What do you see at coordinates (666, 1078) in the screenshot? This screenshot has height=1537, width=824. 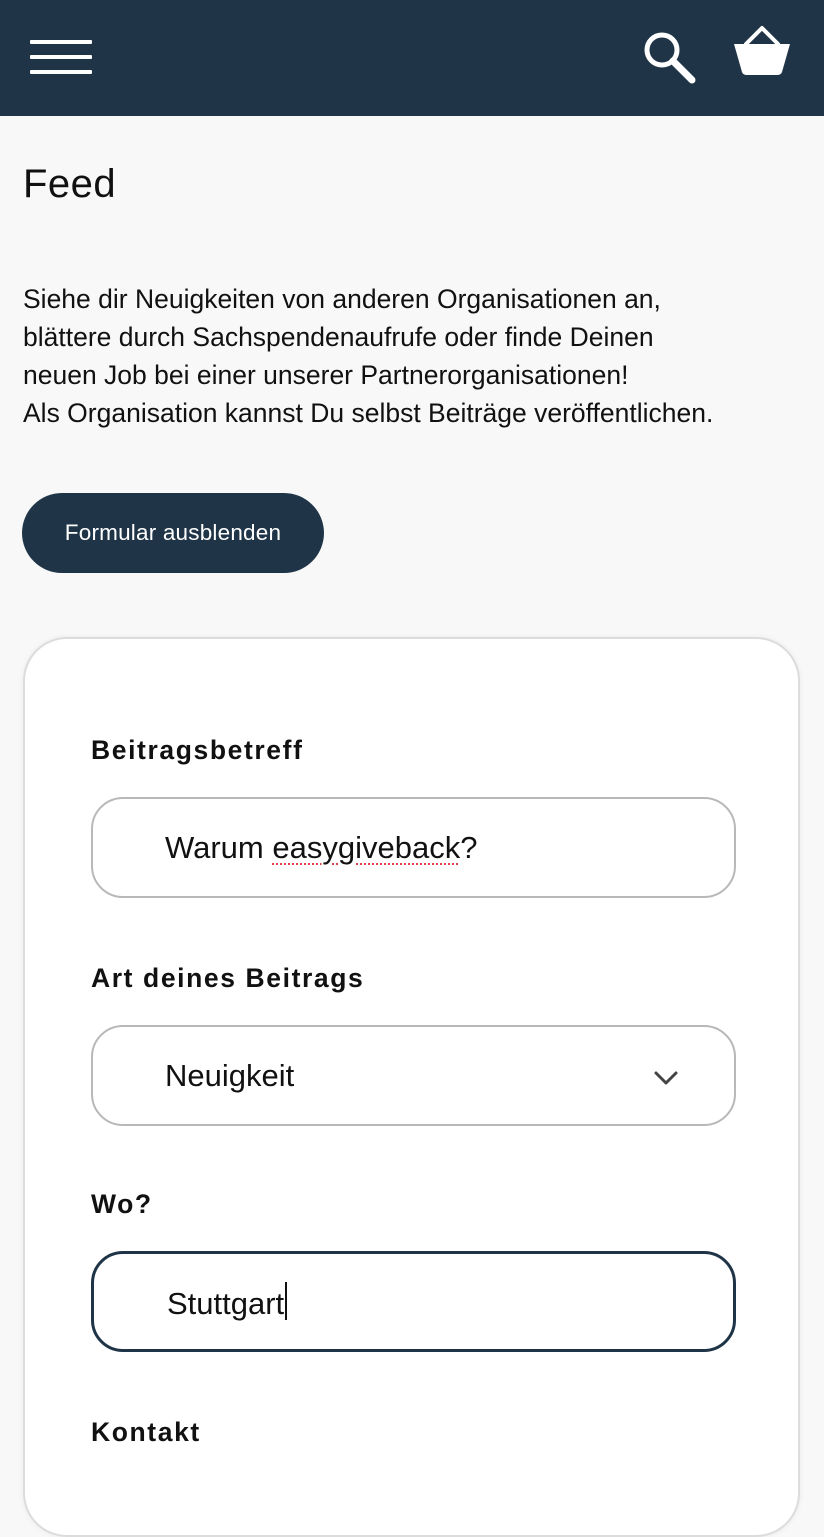 I see `chevron-down-icon` at bounding box center [666, 1078].